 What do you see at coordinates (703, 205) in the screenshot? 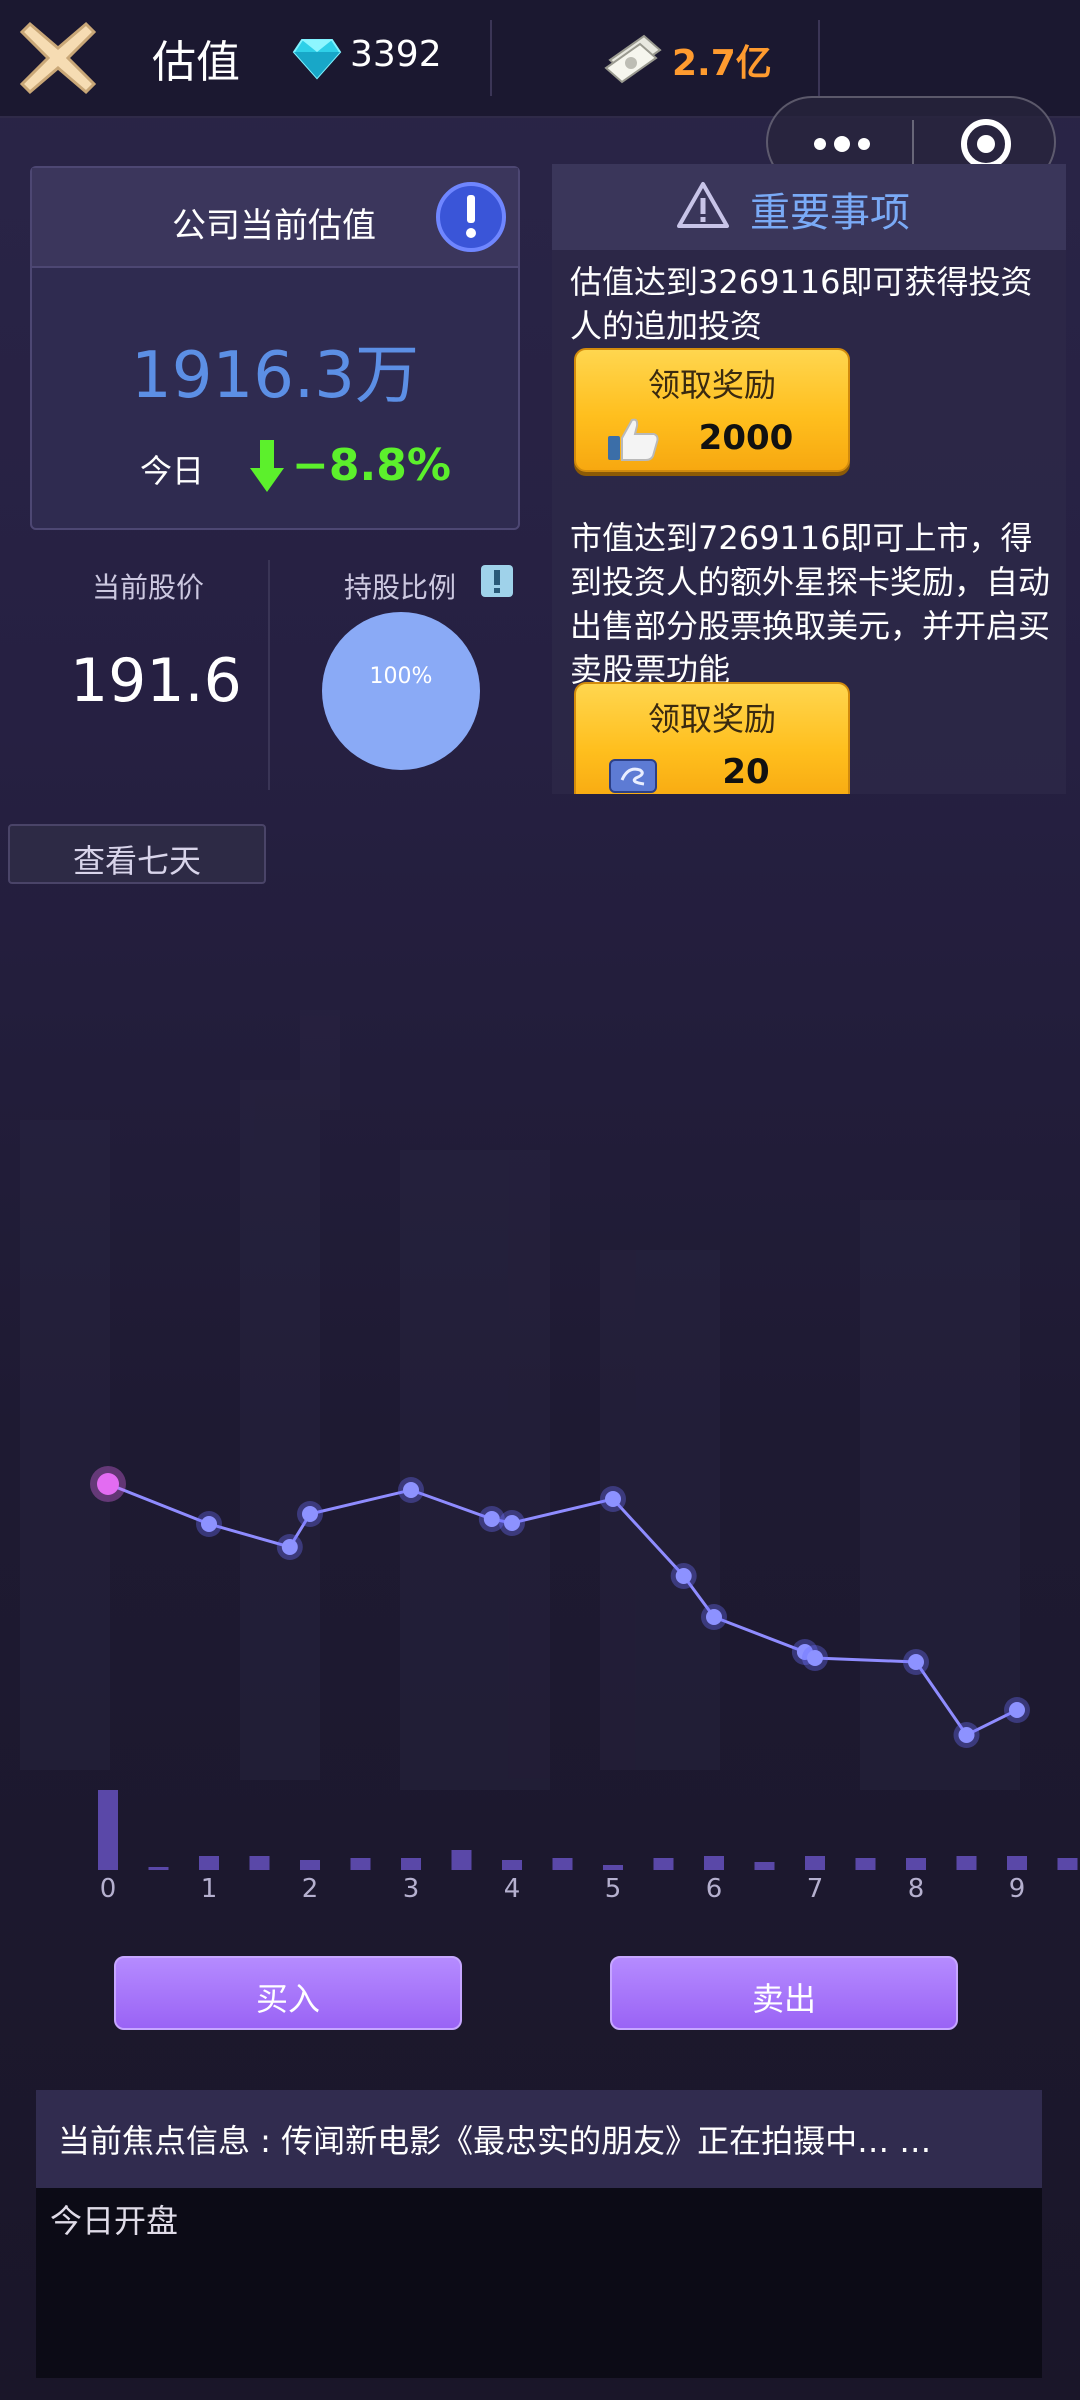
I see `warning-icon` at bounding box center [703, 205].